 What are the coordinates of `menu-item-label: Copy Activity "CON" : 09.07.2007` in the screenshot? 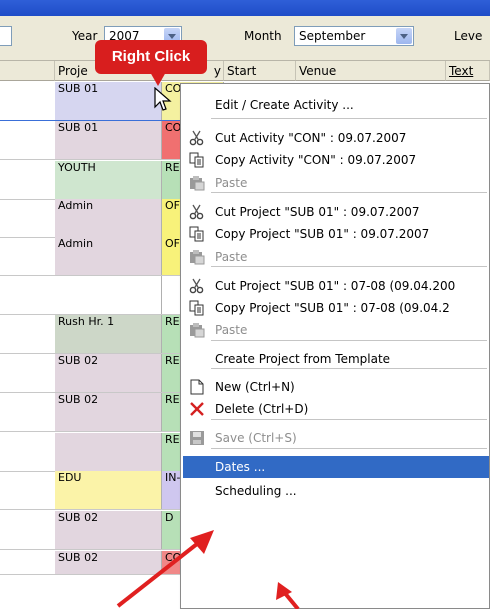 It's located at (316, 160).